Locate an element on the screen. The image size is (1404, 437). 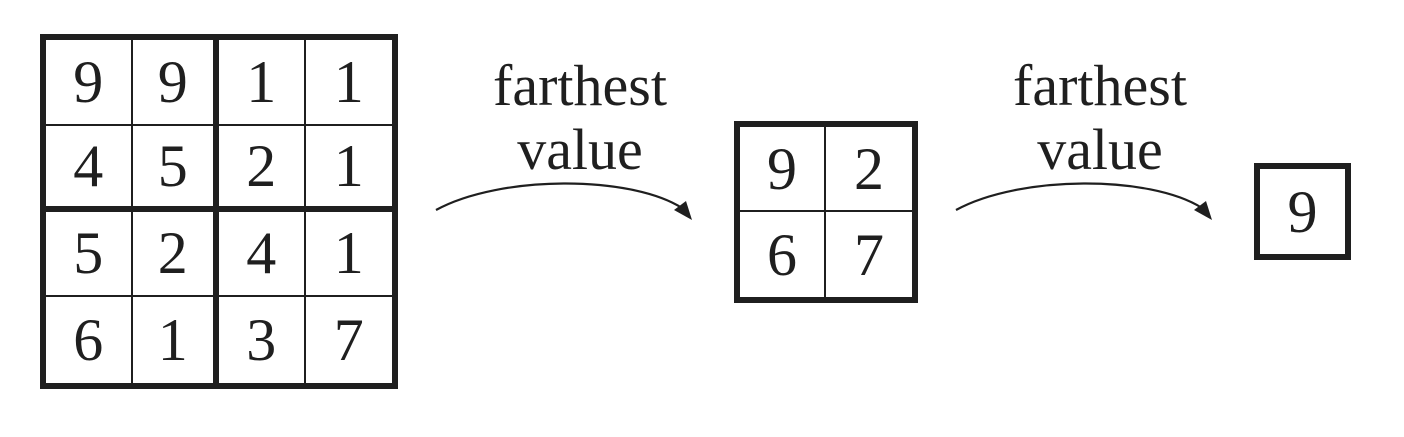
final-grid: 9 is located at coordinates (1302, 211).